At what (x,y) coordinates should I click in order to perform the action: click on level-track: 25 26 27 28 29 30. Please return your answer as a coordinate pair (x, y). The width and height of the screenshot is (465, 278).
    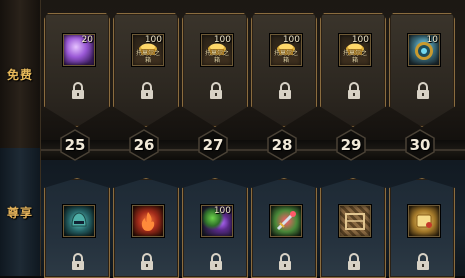
    Looking at the image, I should click on (253, 145).